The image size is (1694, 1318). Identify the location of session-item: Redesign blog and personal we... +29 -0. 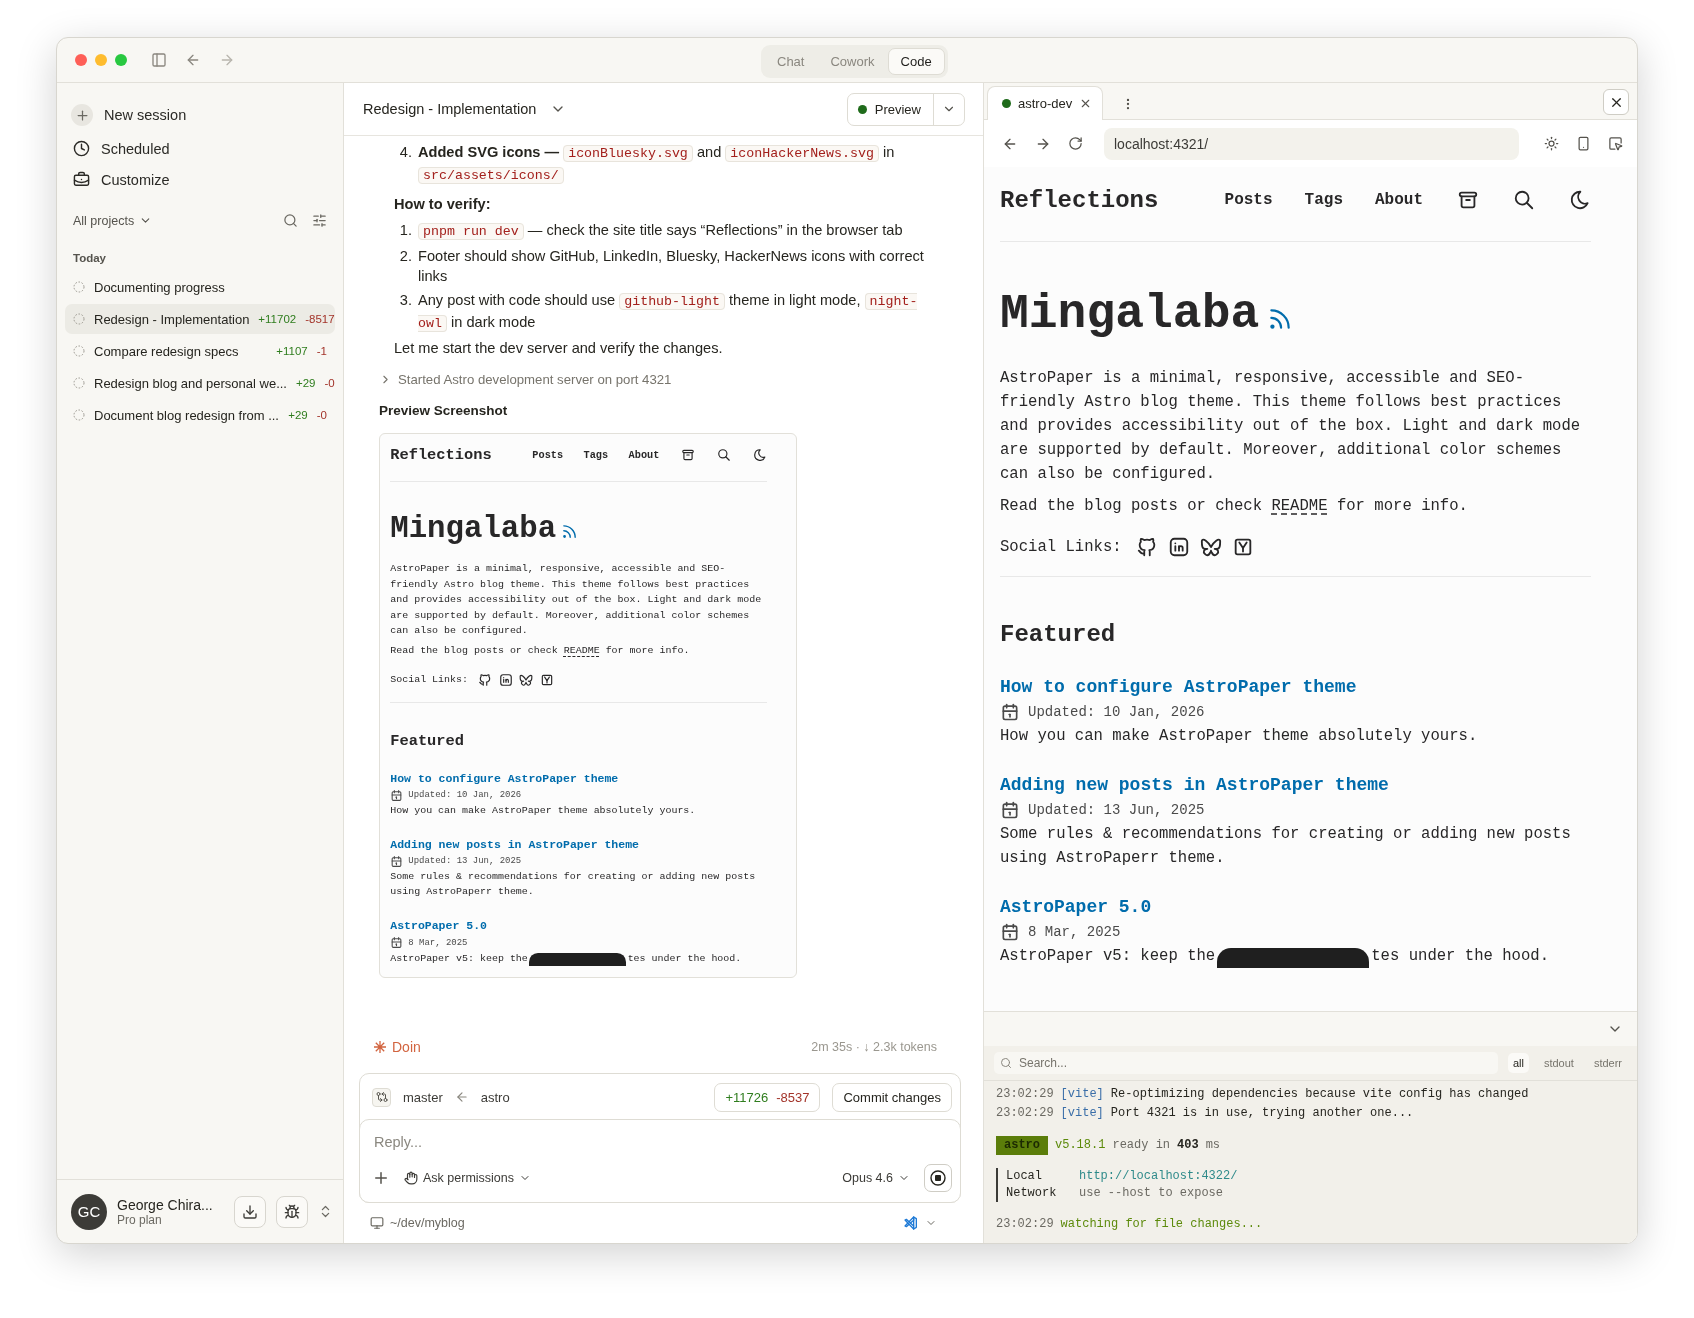
(200, 383).